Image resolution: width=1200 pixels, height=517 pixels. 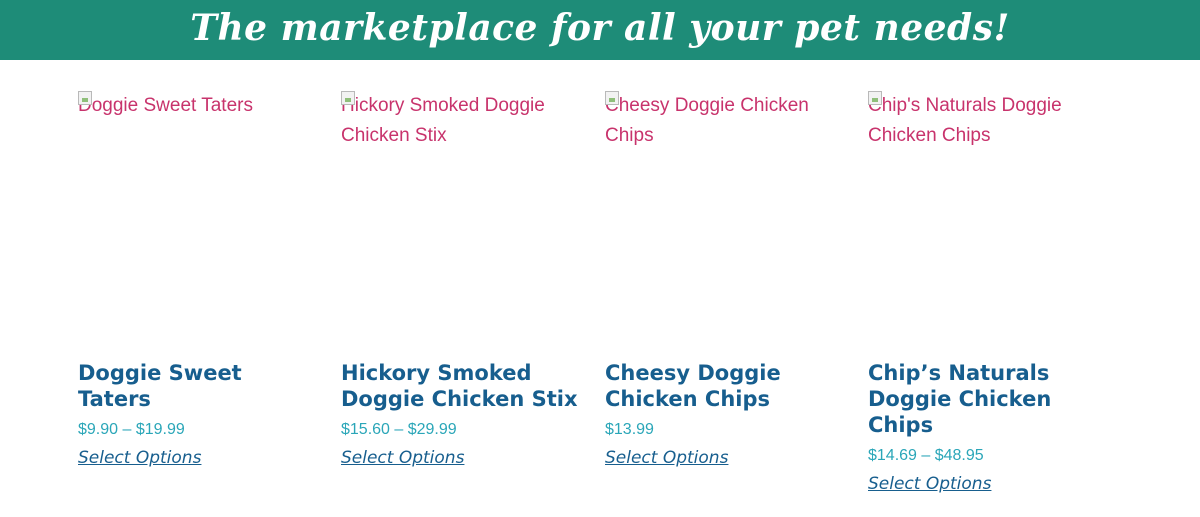 I want to click on product-title: Chip’s Naturals Doggie Chicken Chips, so click(x=988, y=399).